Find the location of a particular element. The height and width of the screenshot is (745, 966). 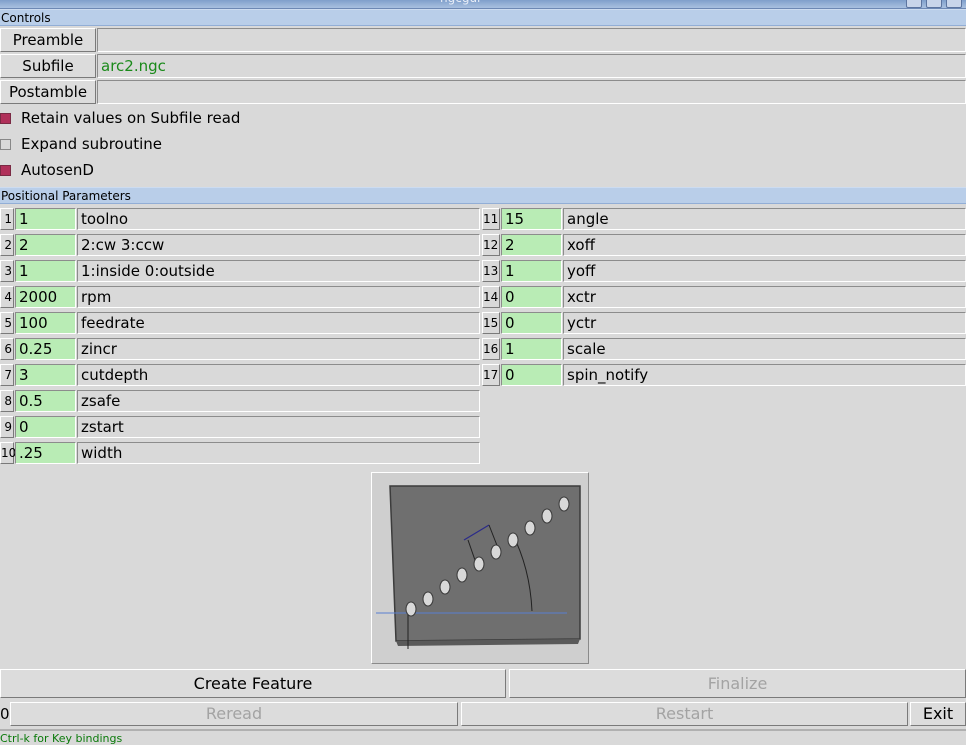

param-description: scale is located at coordinates (764, 349).